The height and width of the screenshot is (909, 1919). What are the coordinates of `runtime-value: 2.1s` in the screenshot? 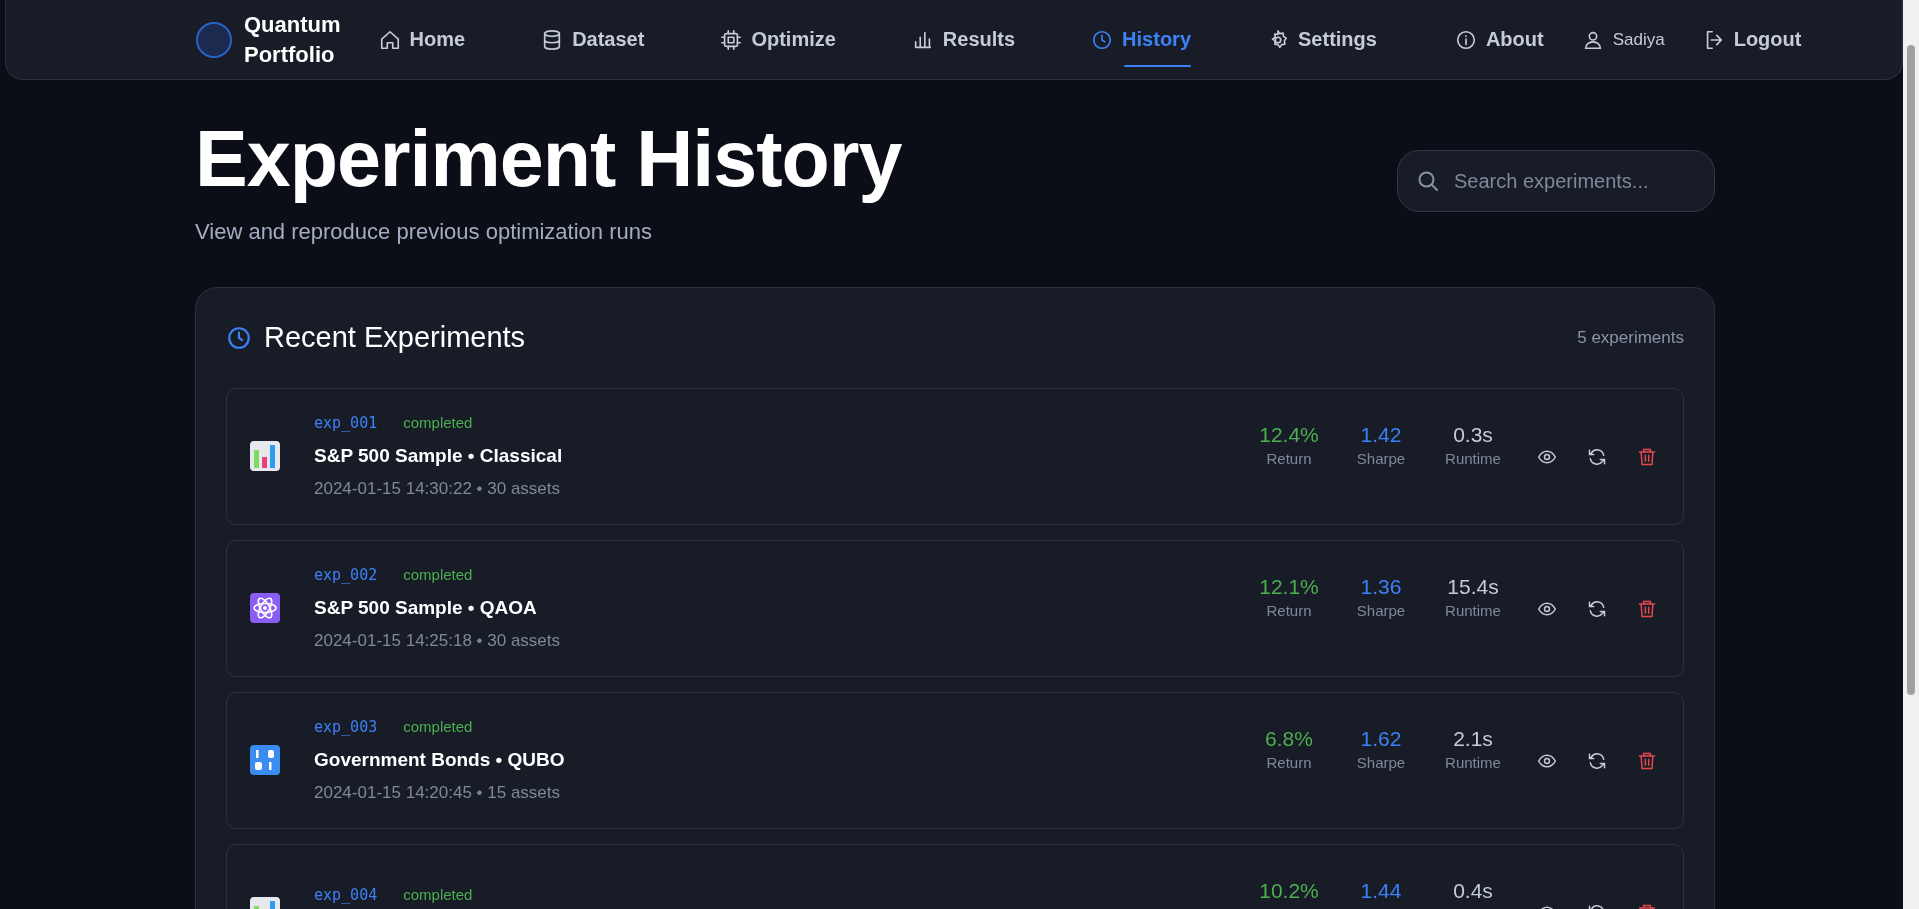 It's located at (1473, 738).